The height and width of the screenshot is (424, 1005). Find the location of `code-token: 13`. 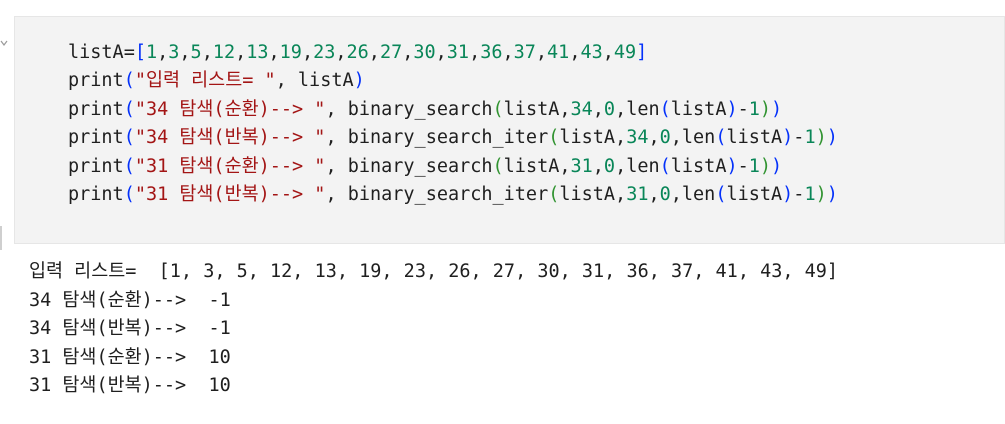

code-token: 13 is located at coordinates (257, 52).